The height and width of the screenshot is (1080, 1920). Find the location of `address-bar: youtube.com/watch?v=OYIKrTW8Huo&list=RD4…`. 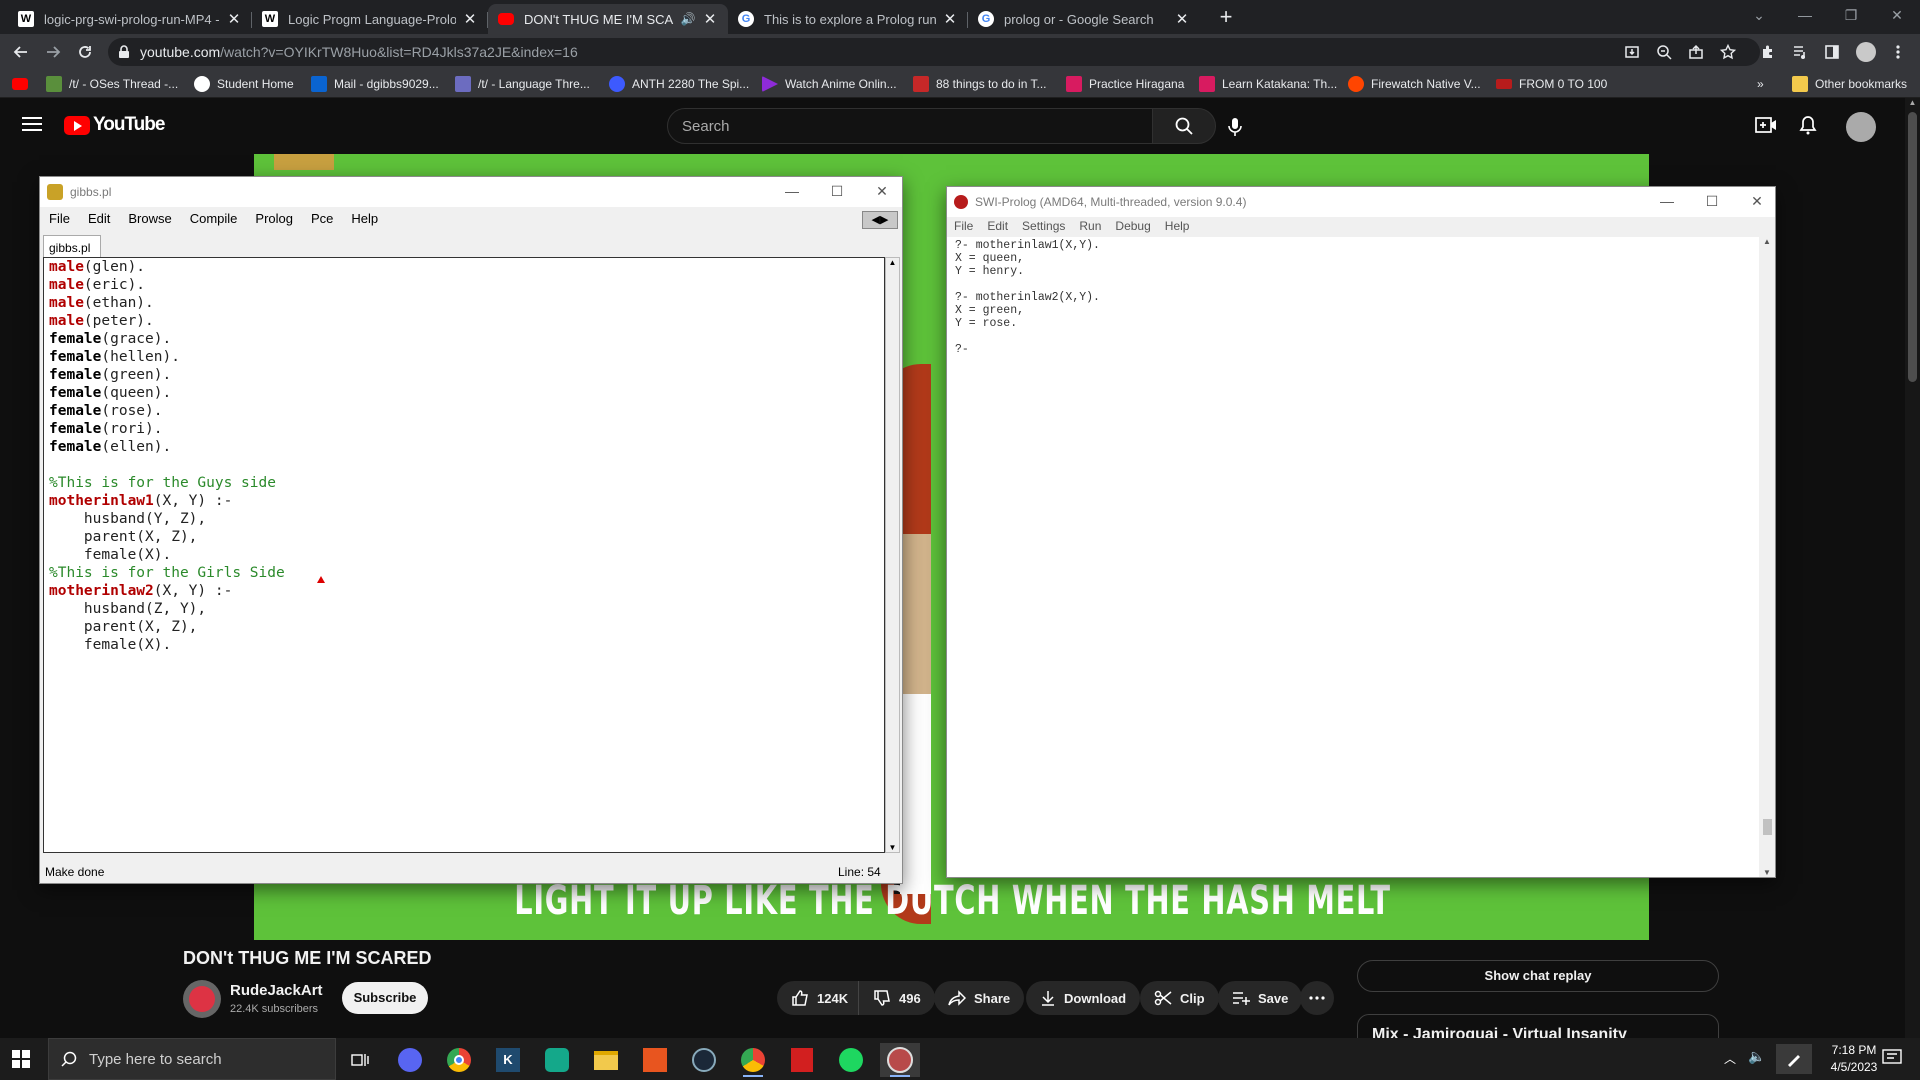

address-bar: youtube.com/watch?v=OYIKrTW8Huo&list=RD4… is located at coordinates (934, 52).